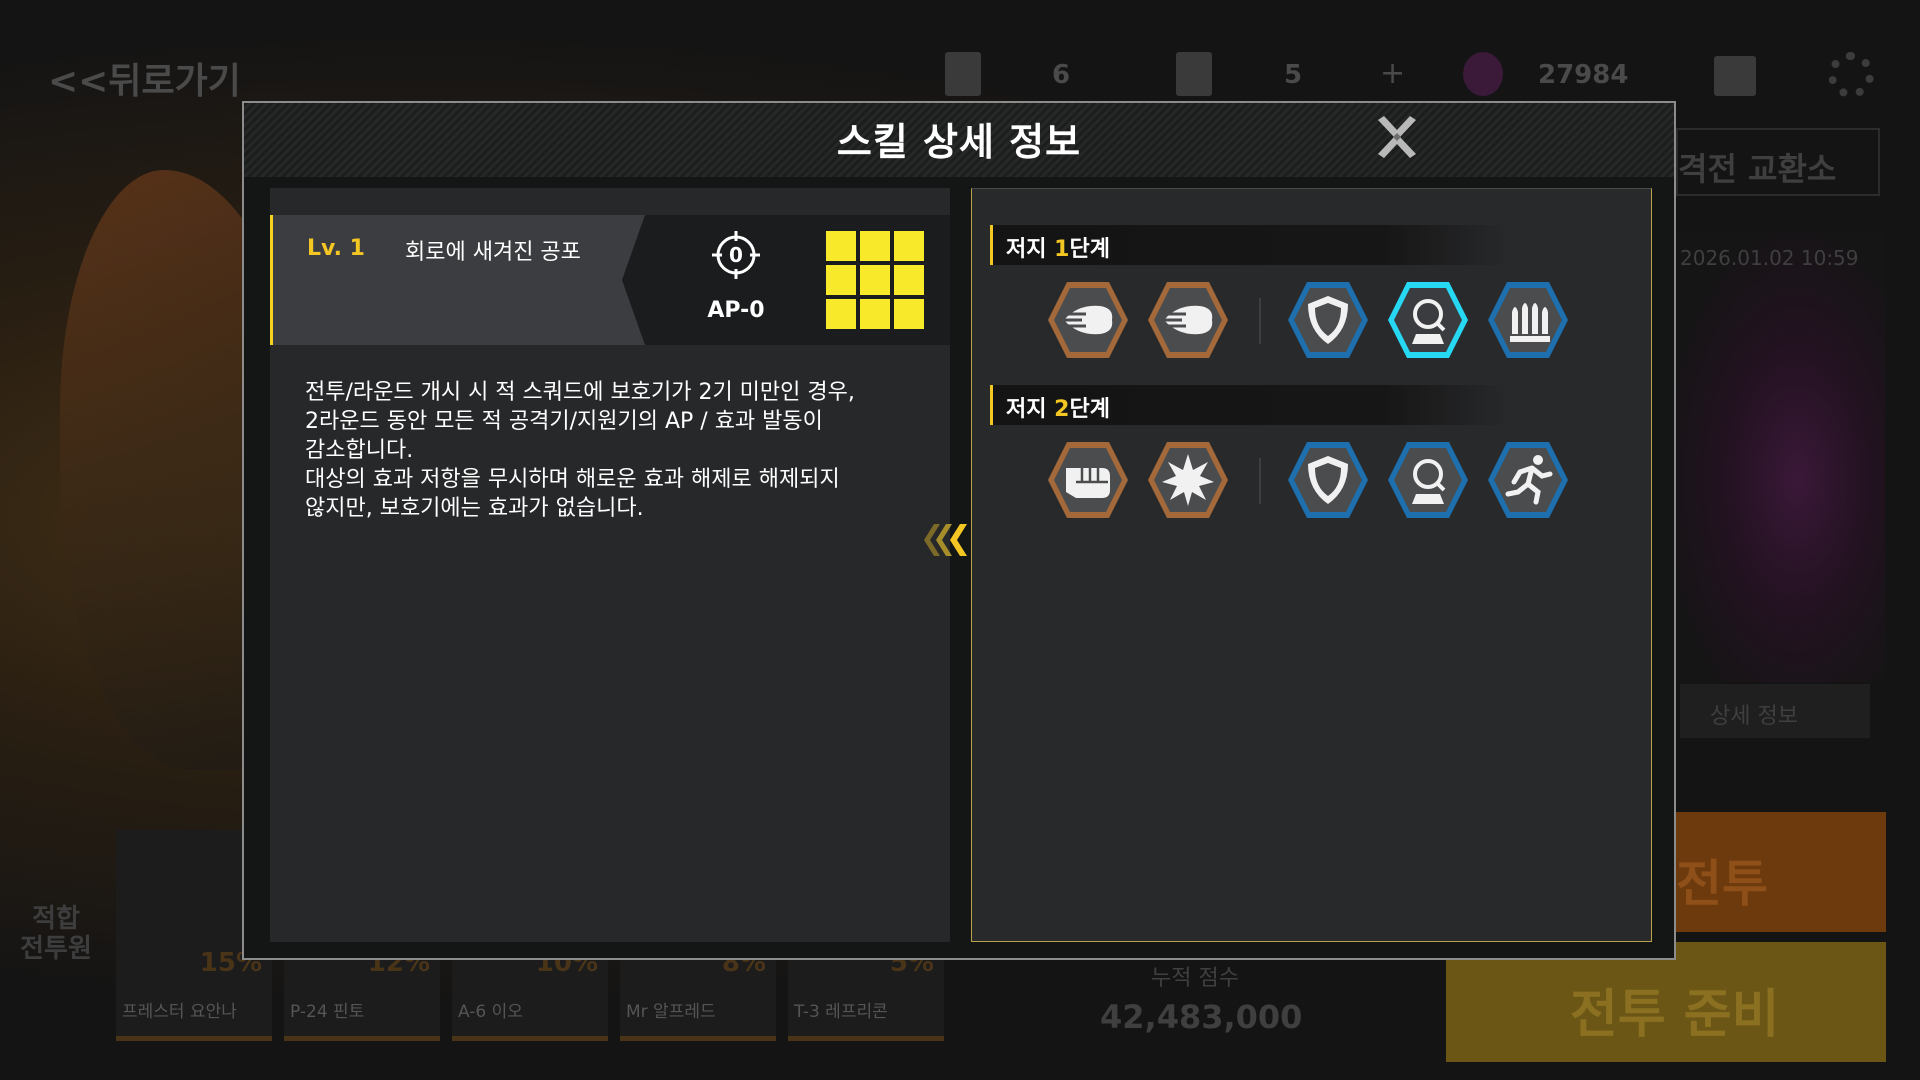 This screenshot has width=1920, height=1080. Describe the element at coordinates (1735, 76) in the screenshot. I see `clapperboard-icon` at that location.